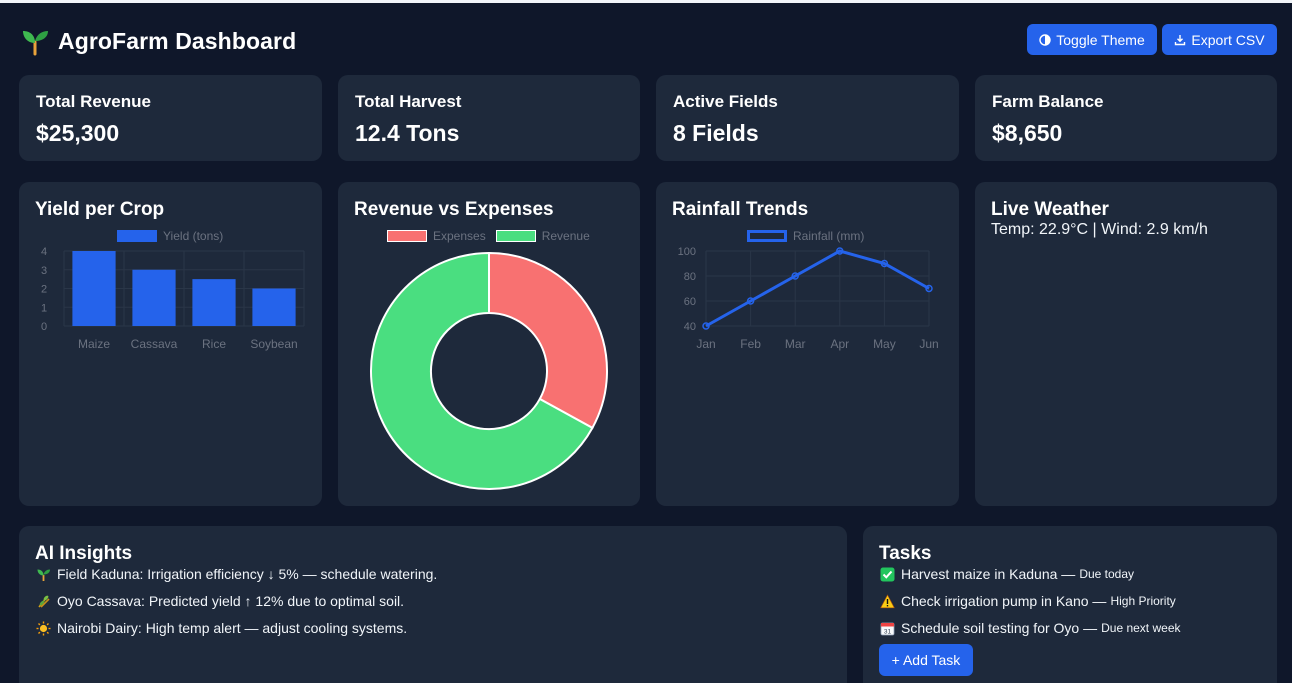 The image size is (1292, 683). I want to click on rainfall-line-chart: 40 60 80 100 Jan Feb Mar Apr May Jun, so click(808, 298).